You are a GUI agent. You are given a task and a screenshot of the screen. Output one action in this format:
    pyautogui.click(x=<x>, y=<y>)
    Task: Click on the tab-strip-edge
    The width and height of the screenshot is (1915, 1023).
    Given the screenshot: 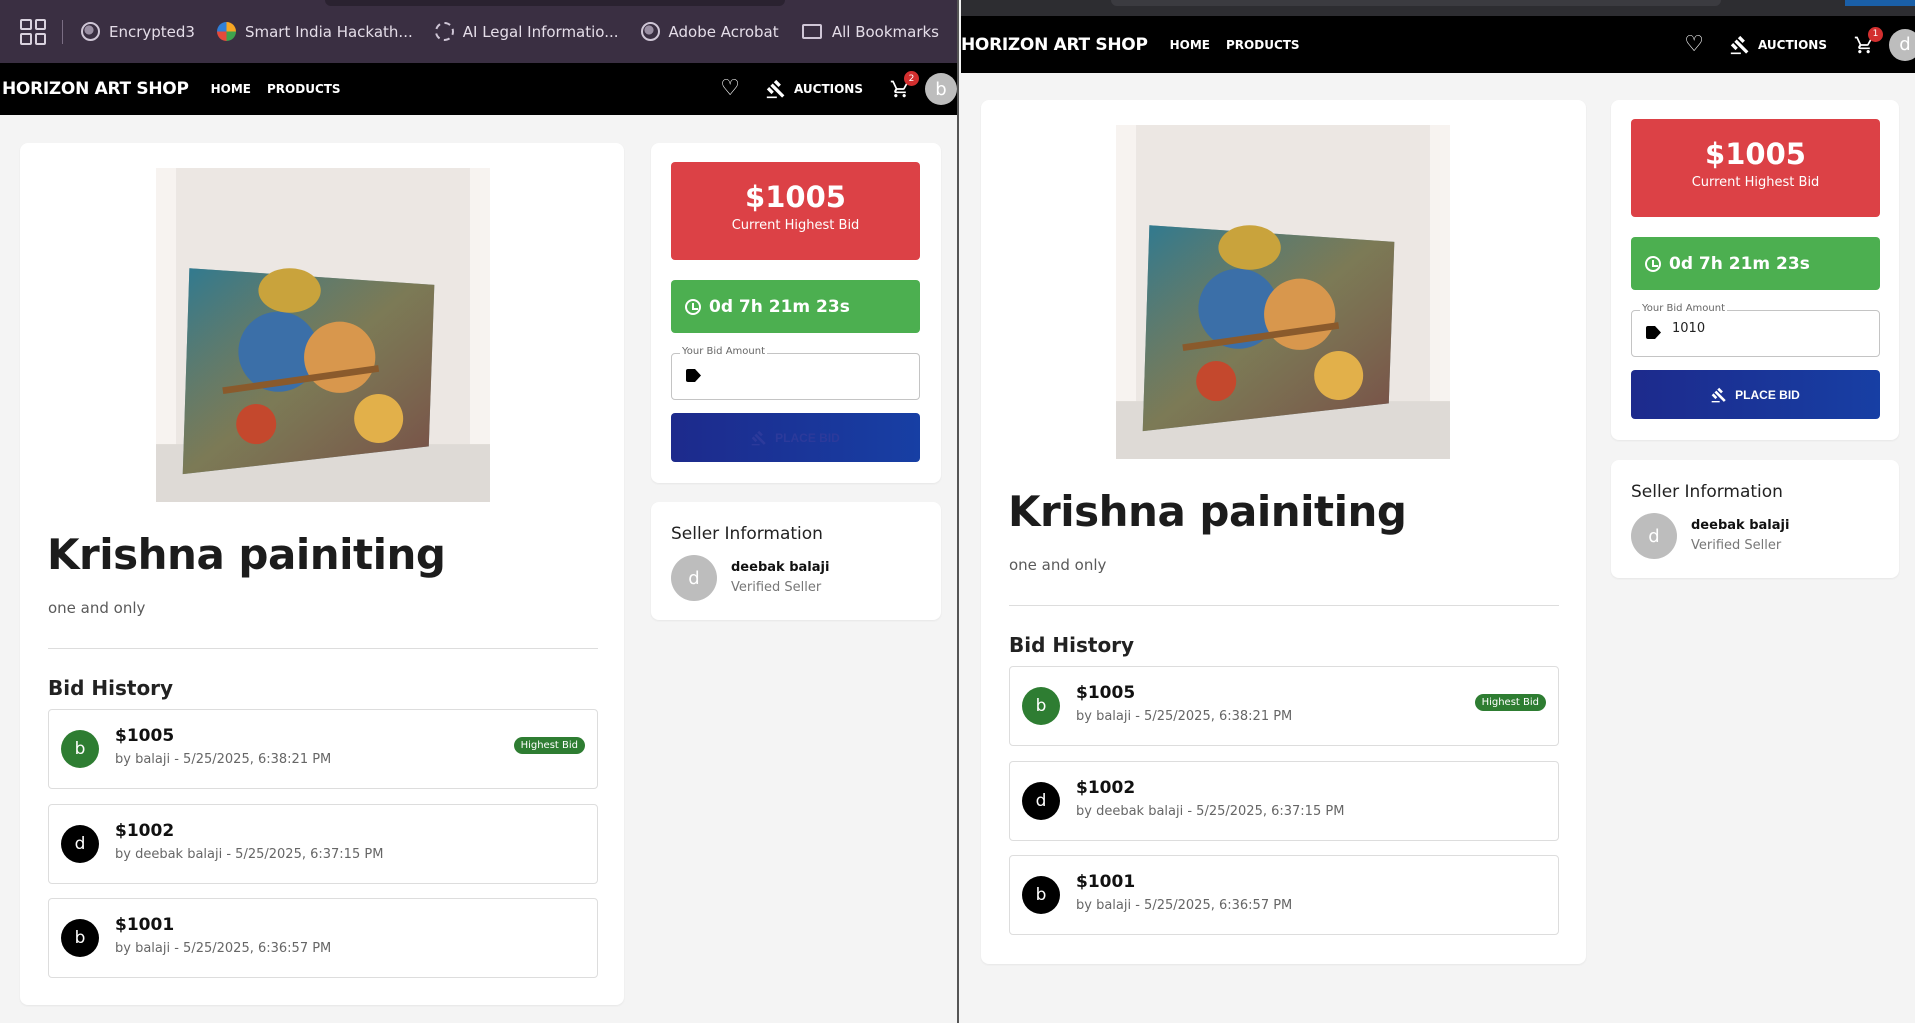 What is the action you would take?
    pyautogui.click(x=555, y=3)
    